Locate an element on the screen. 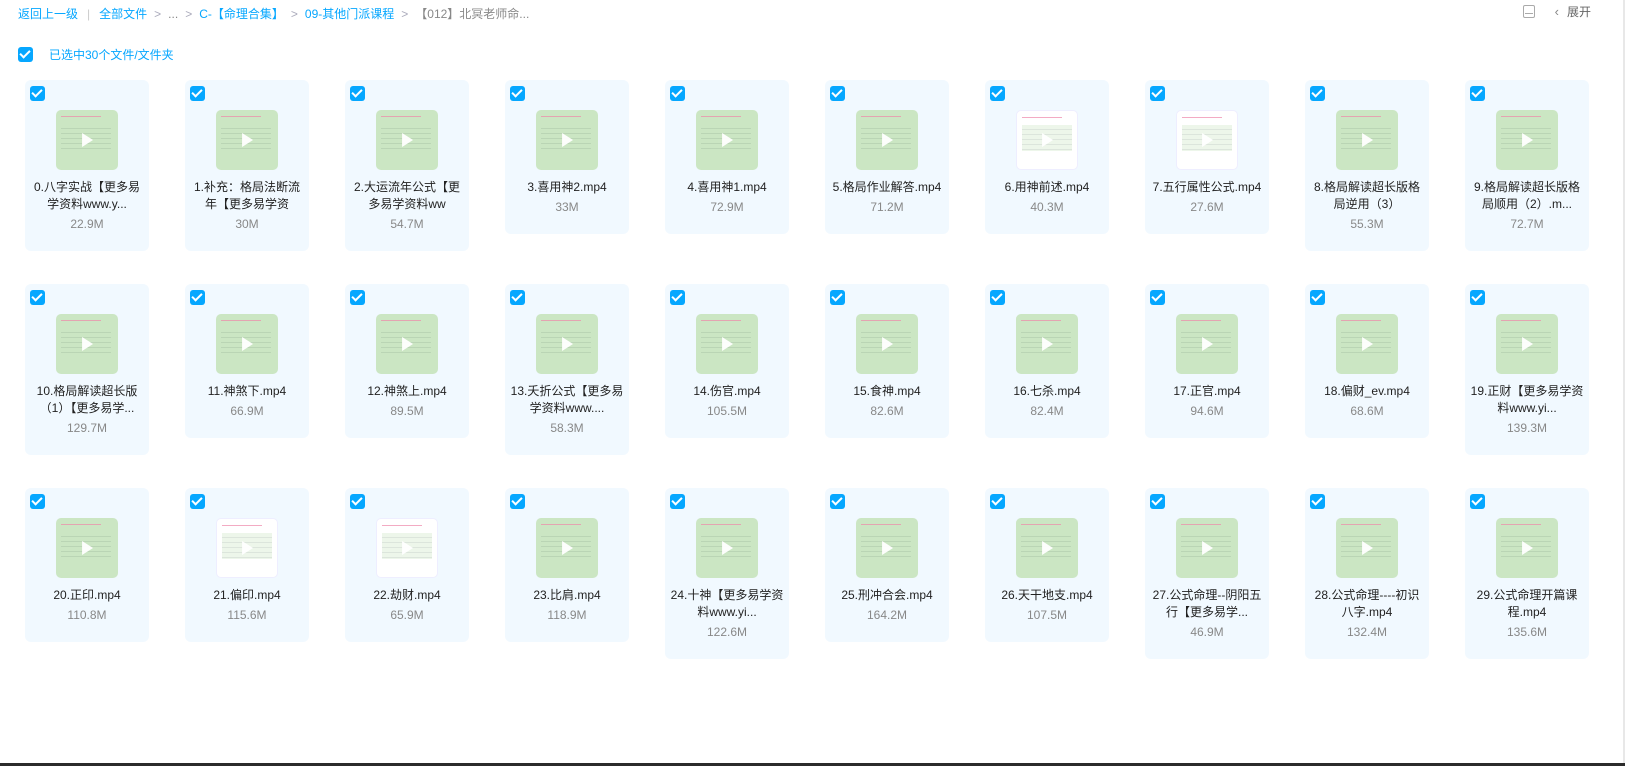  file-card: 24.十神【更多易学资料www.yi... 122.6M is located at coordinates (727, 573).